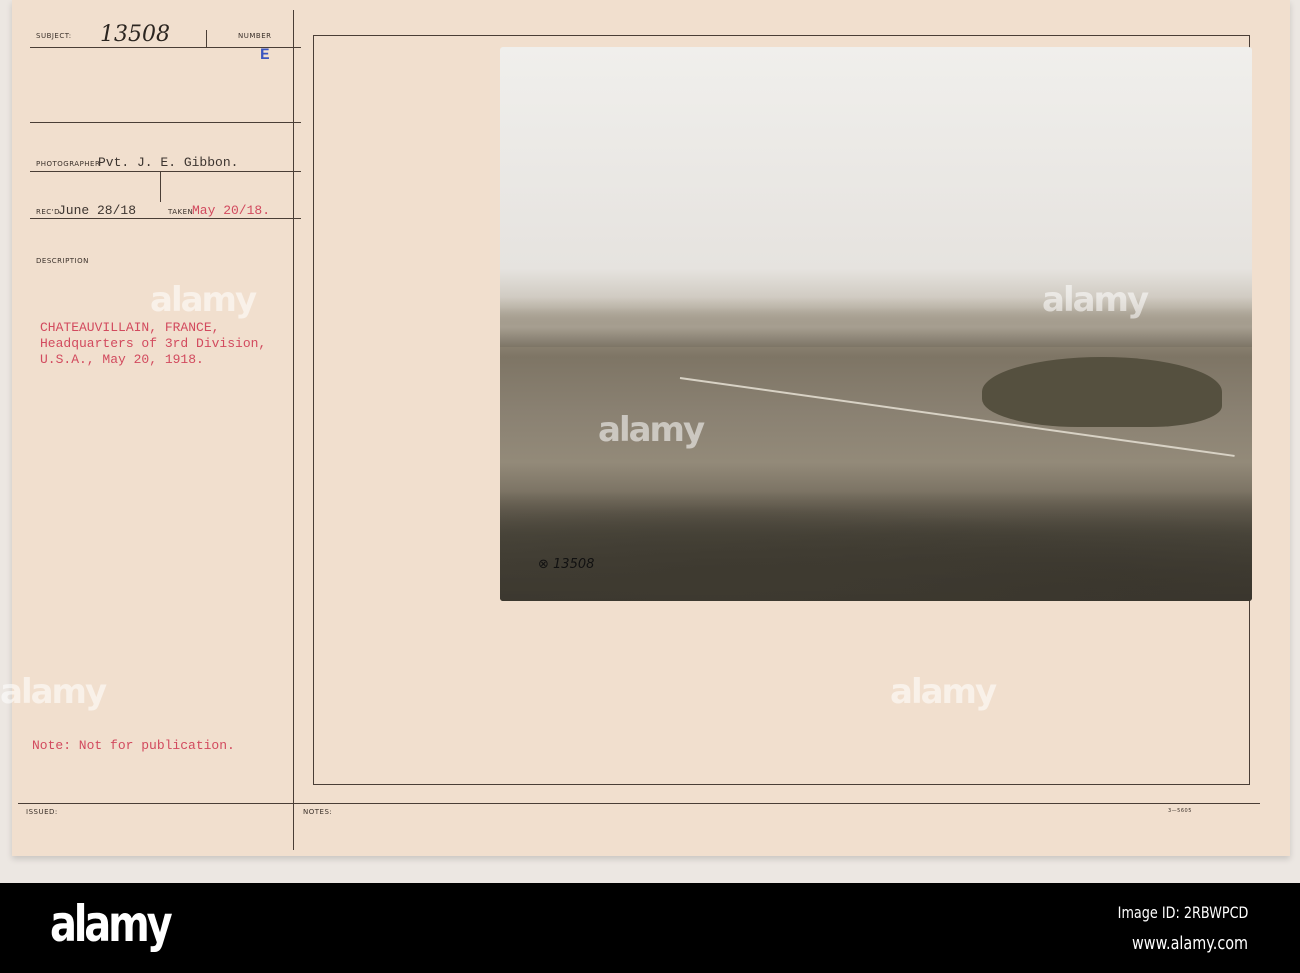  Describe the element at coordinates (130, 327) in the screenshot. I see `description-line: CHATEAUVILLAIN, FRANCE,` at that location.